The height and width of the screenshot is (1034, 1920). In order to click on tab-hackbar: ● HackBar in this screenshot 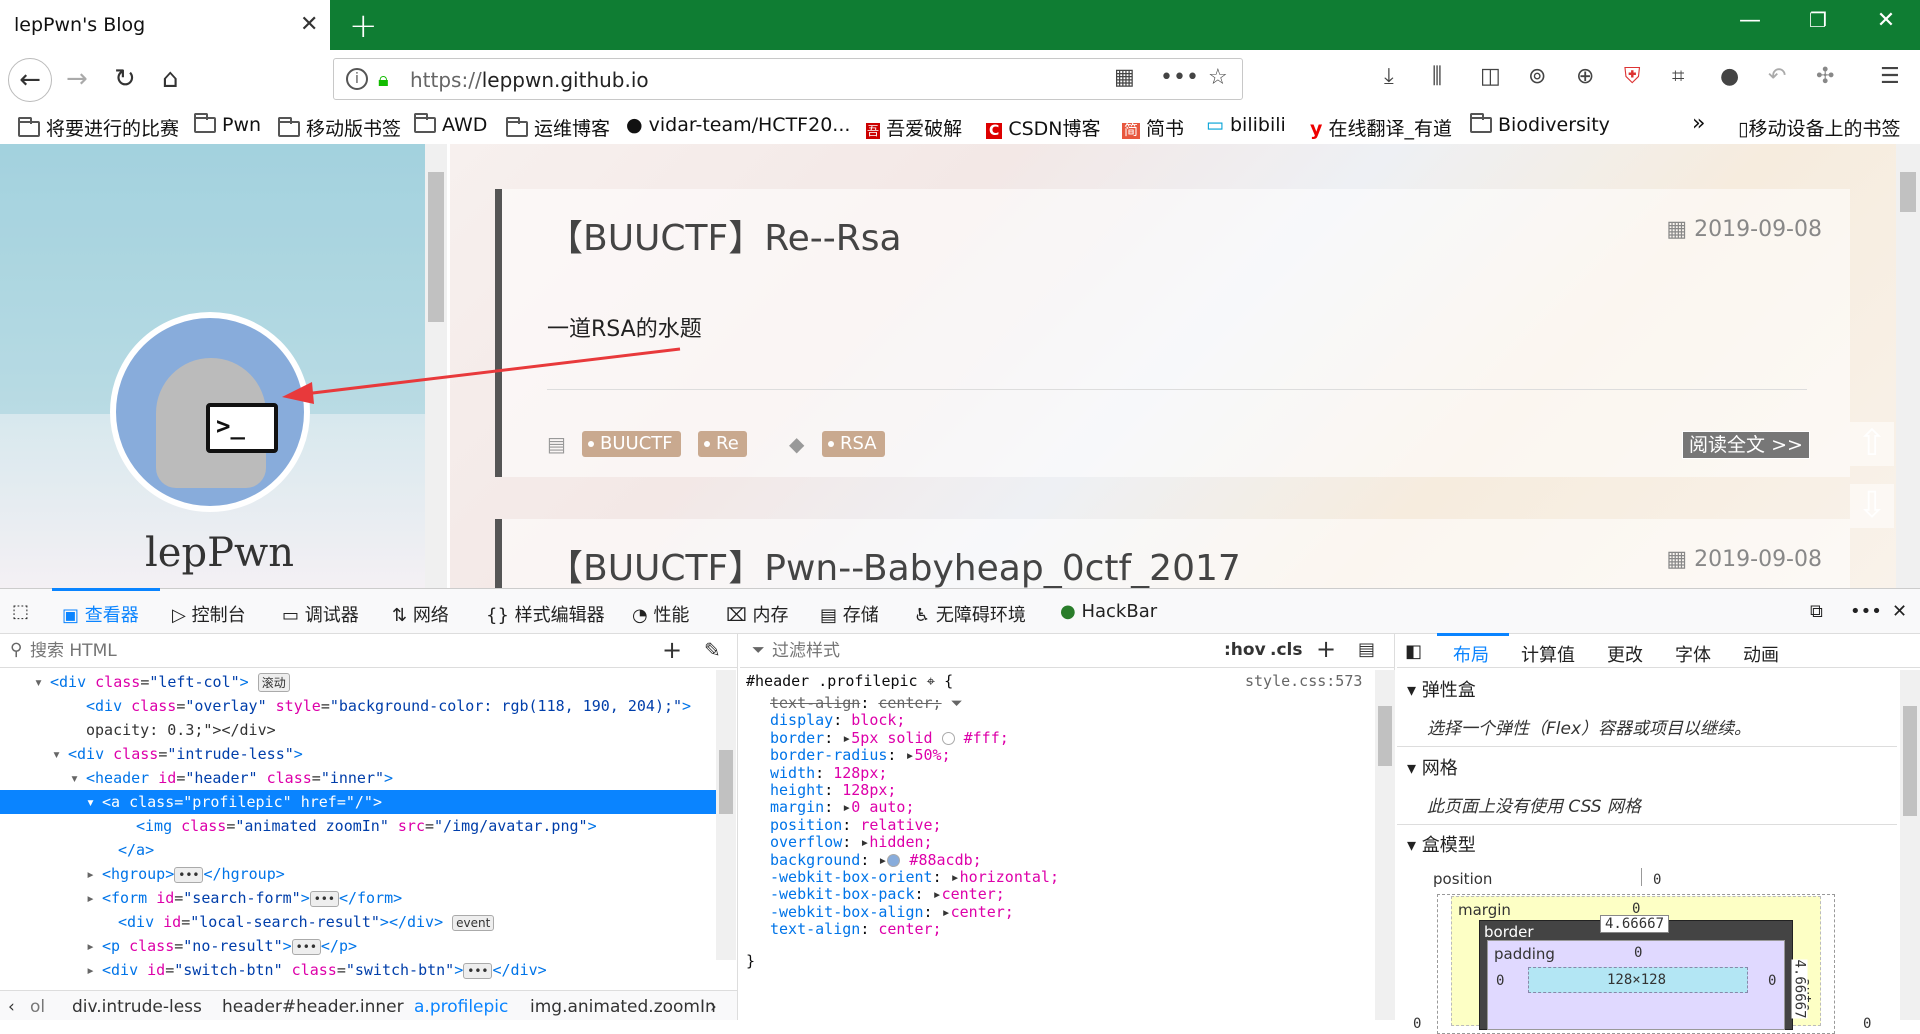, I will do `click(1108, 611)`.